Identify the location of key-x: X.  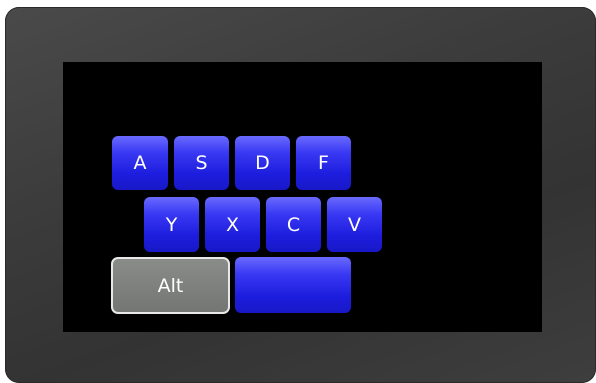
(232, 224).